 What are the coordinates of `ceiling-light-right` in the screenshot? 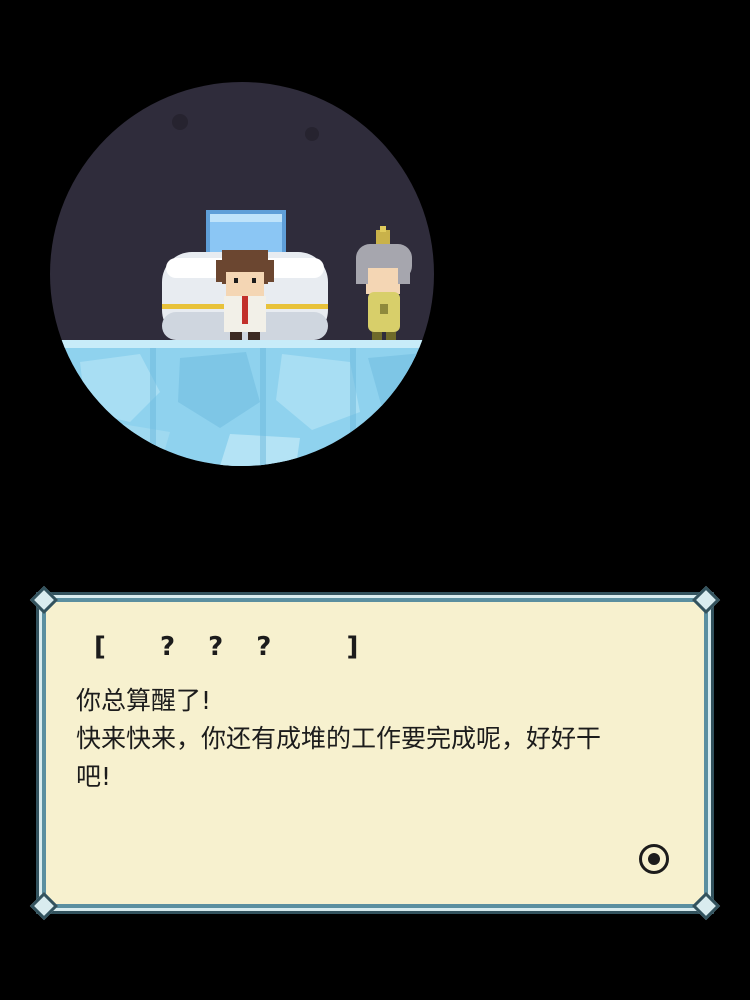 It's located at (312, 134).